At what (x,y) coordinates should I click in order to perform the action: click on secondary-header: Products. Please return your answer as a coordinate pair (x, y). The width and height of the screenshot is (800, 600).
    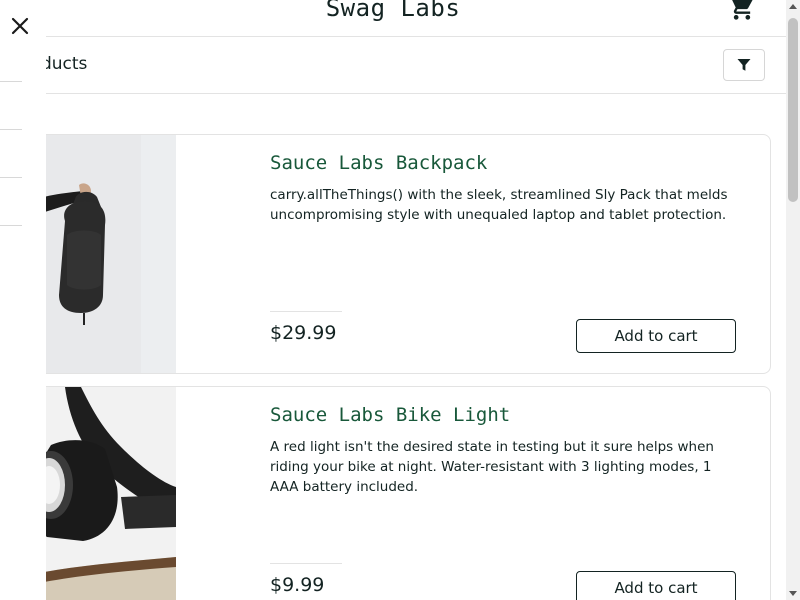
    Looking at the image, I should click on (393, 65).